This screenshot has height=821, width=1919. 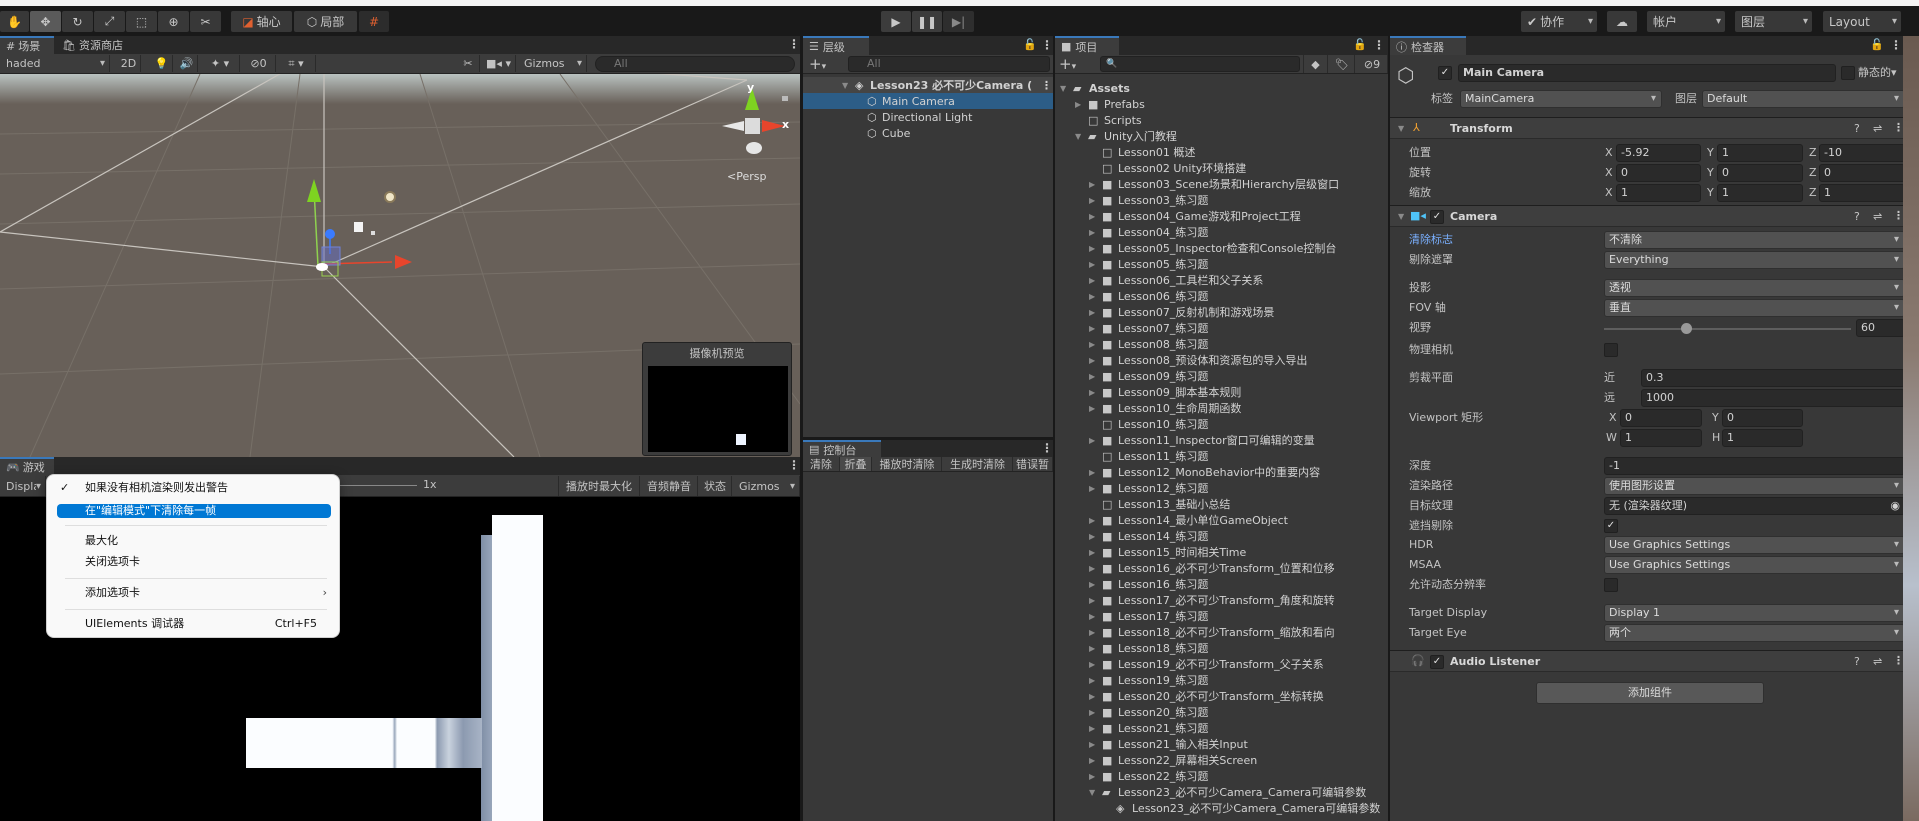 I want to click on account-dropdown: 帐户, so click(x=1686, y=21).